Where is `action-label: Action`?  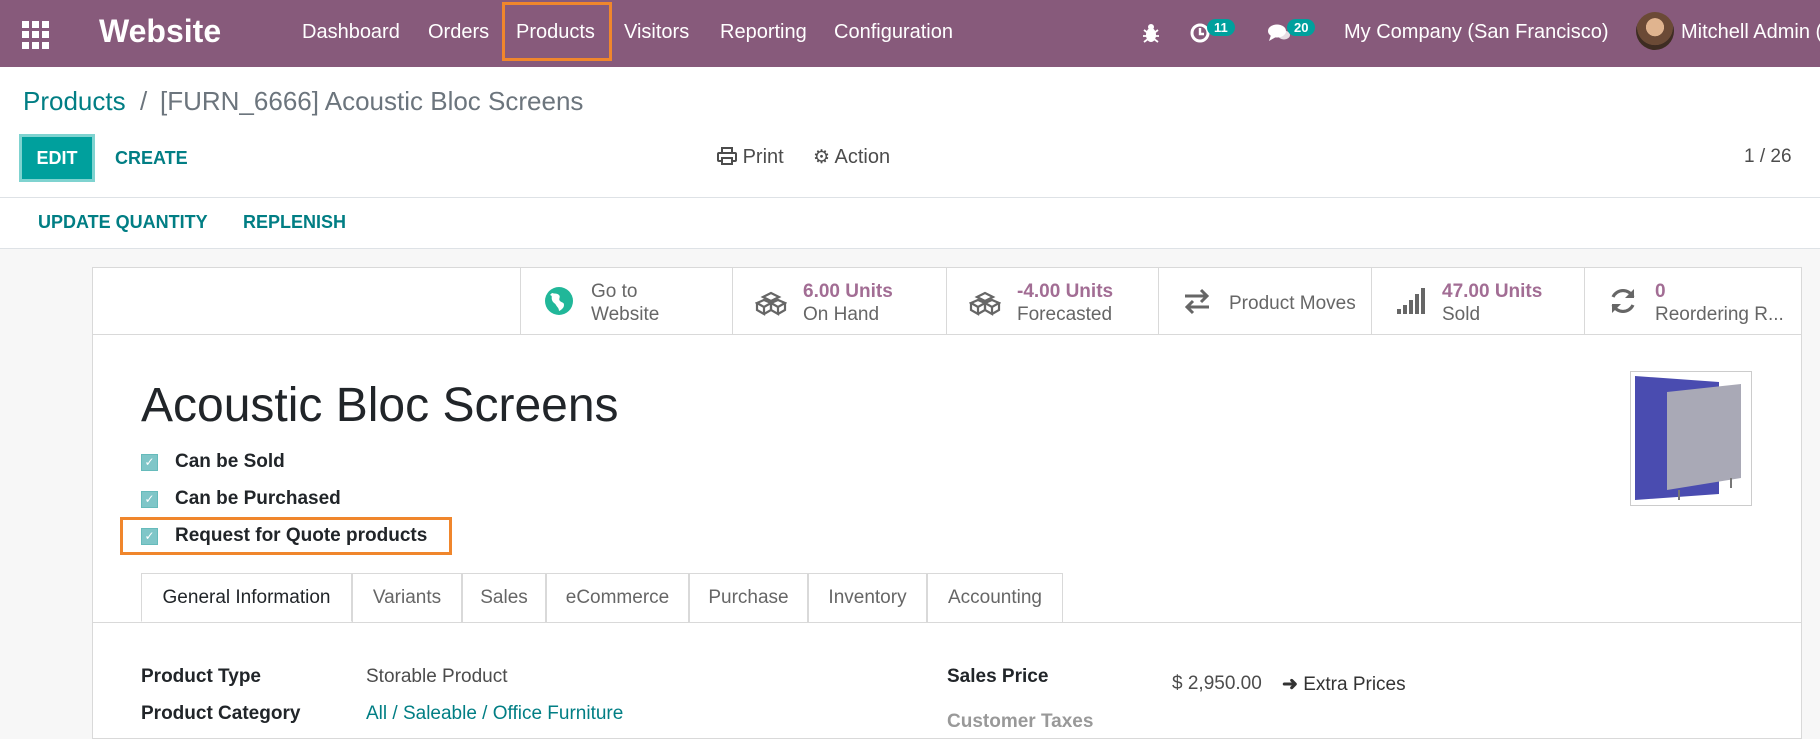
action-label: Action is located at coordinates (862, 157).